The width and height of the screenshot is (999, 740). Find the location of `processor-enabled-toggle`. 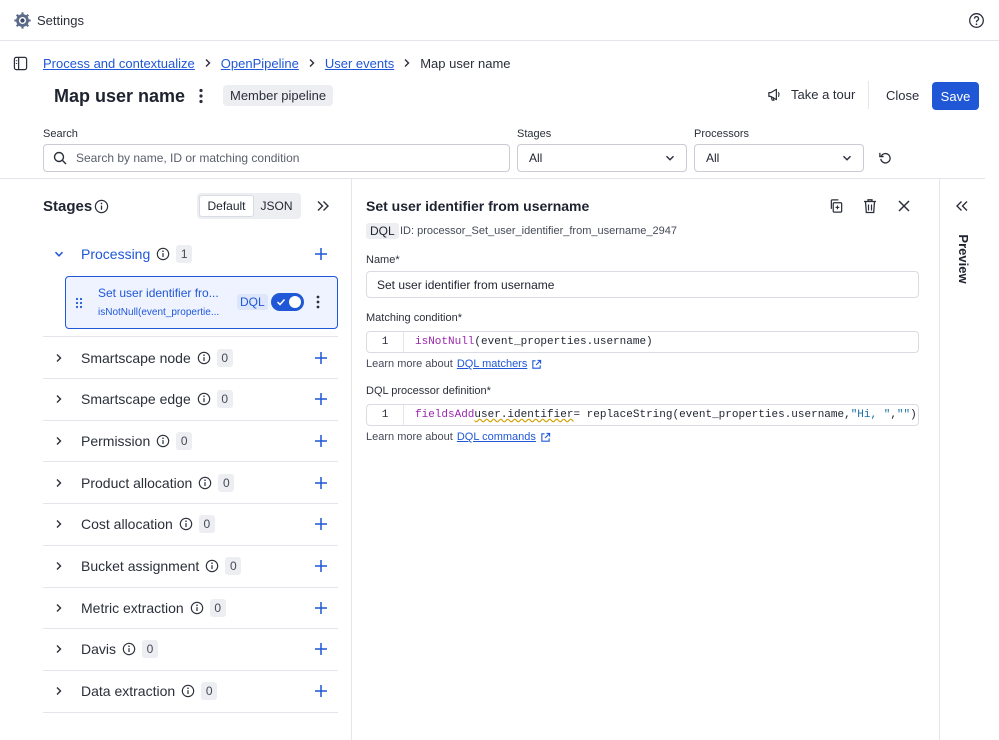

processor-enabled-toggle is located at coordinates (287, 302).